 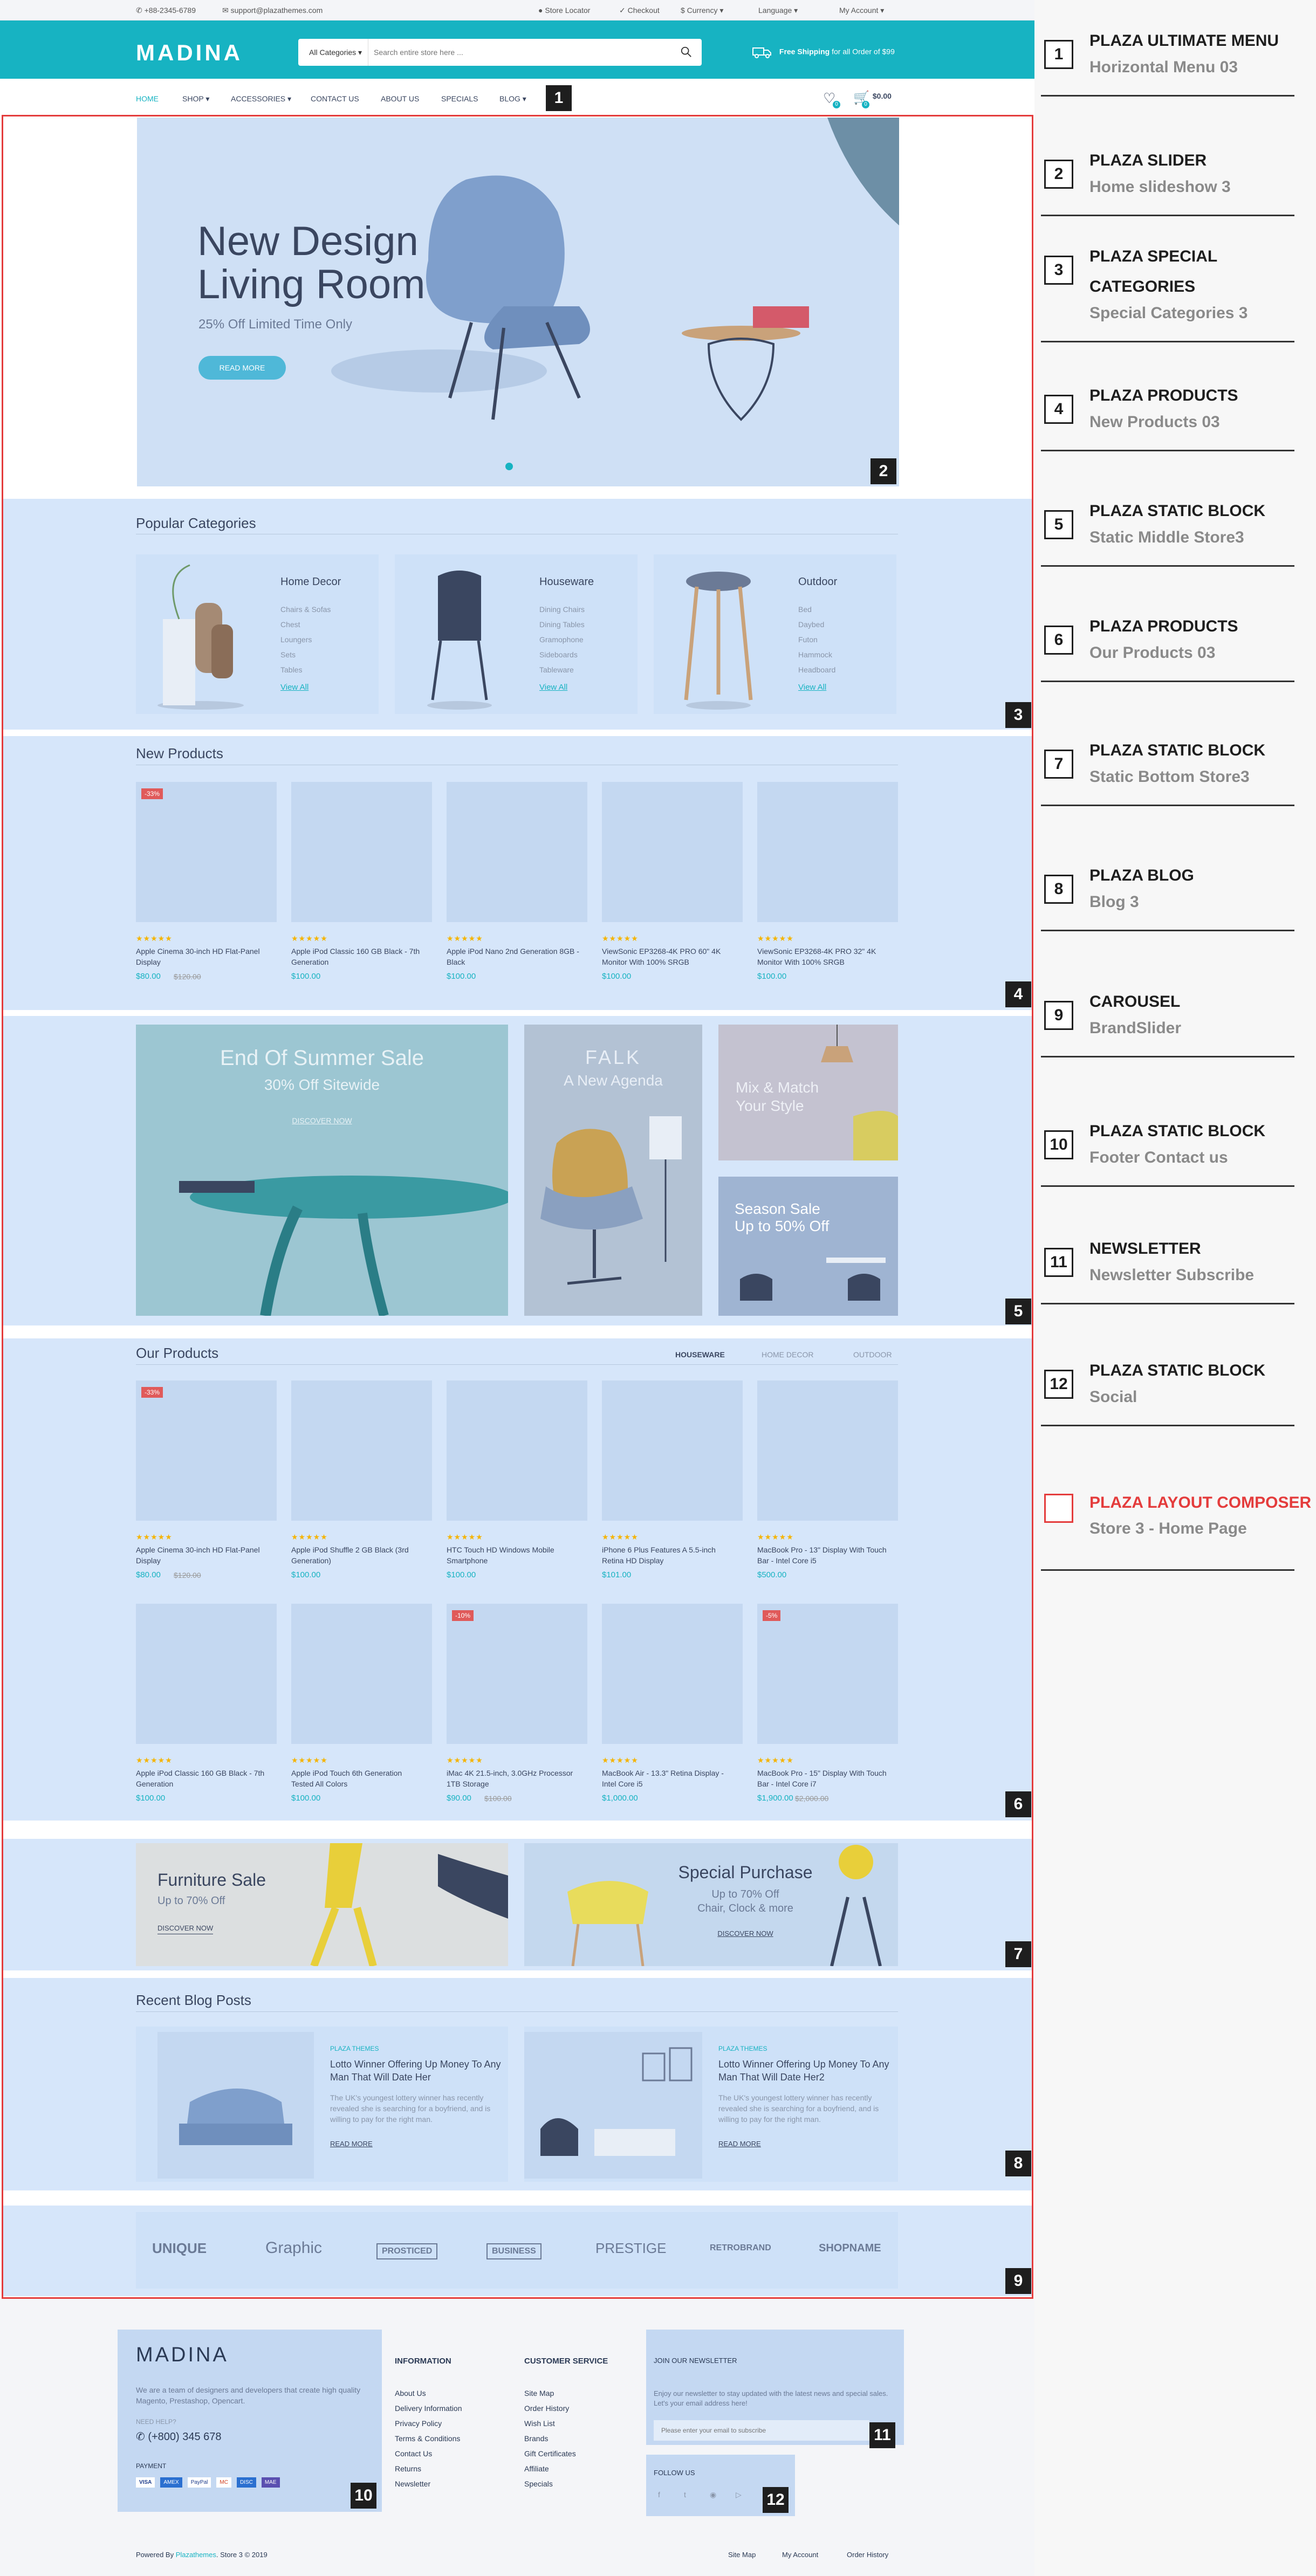 I want to click on module-subtitle: Special Categories 3, so click(x=1168, y=313).